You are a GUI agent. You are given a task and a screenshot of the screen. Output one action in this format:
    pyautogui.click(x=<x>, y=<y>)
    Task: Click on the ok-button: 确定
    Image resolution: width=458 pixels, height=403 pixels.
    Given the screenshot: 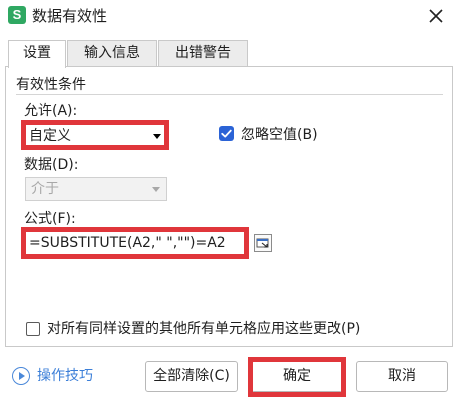 What is the action you would take?
    pyautogui.click(x=297, y=376)
    